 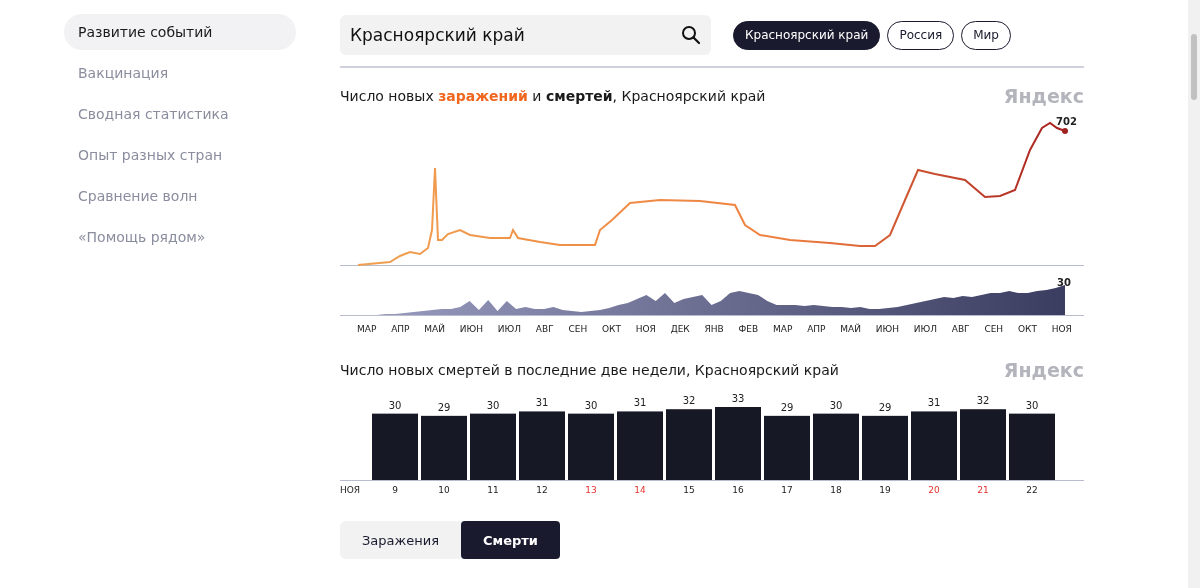 I want to click on date-label: 12, so click(x=542, y=490).